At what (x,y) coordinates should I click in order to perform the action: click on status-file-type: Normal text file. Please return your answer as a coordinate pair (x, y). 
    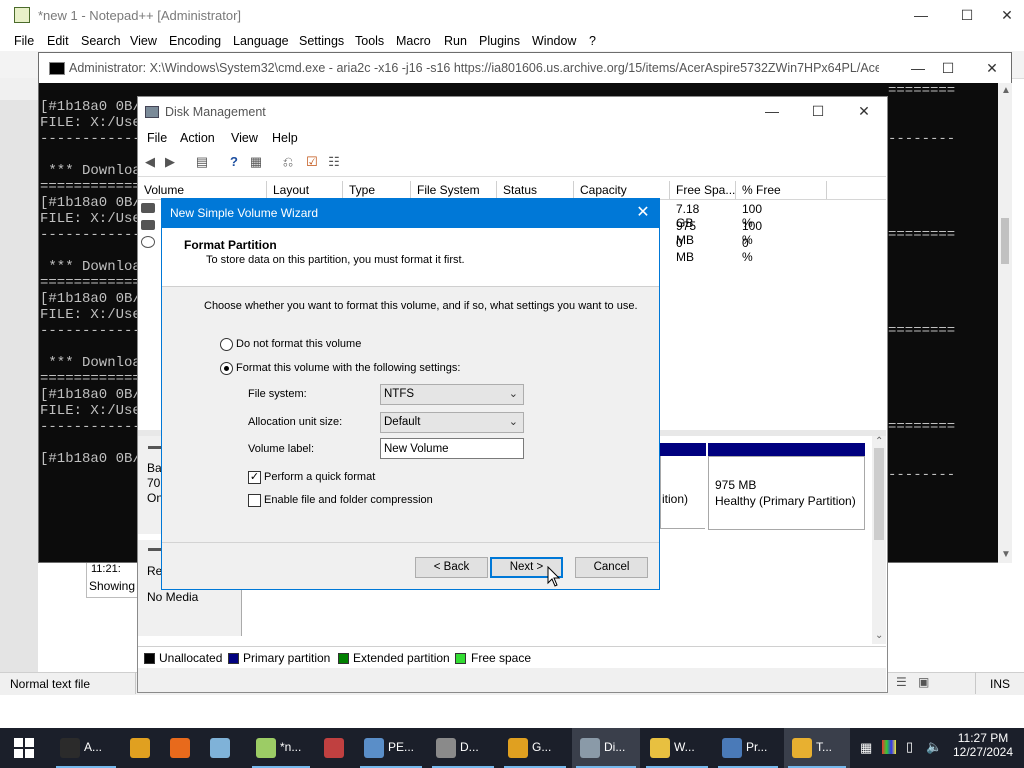
    Looking at the image, I should click on (50, 684).